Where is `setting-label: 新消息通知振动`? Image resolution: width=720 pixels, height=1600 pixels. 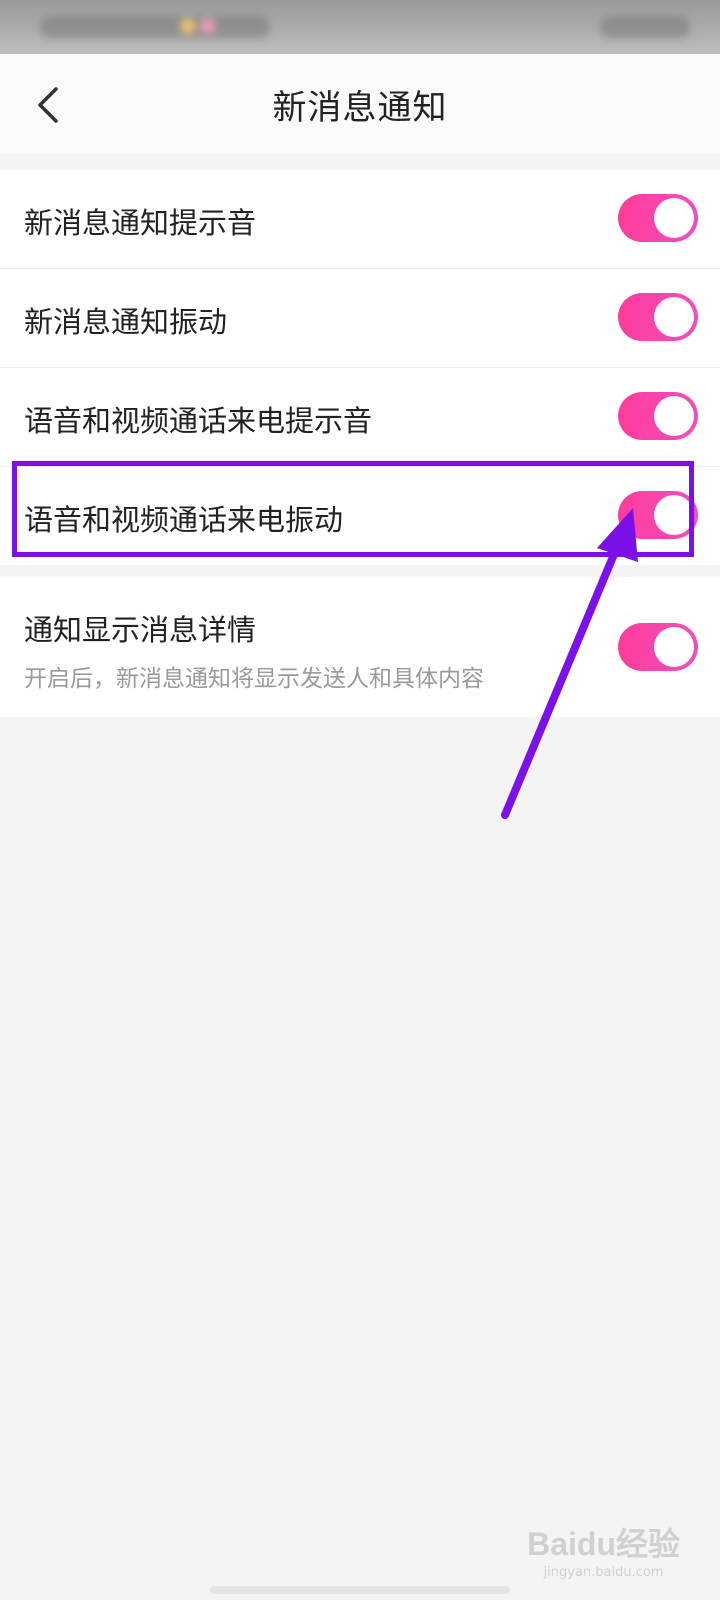 setting-label: 新消息通知振动 is located at coordinates (126, 322).